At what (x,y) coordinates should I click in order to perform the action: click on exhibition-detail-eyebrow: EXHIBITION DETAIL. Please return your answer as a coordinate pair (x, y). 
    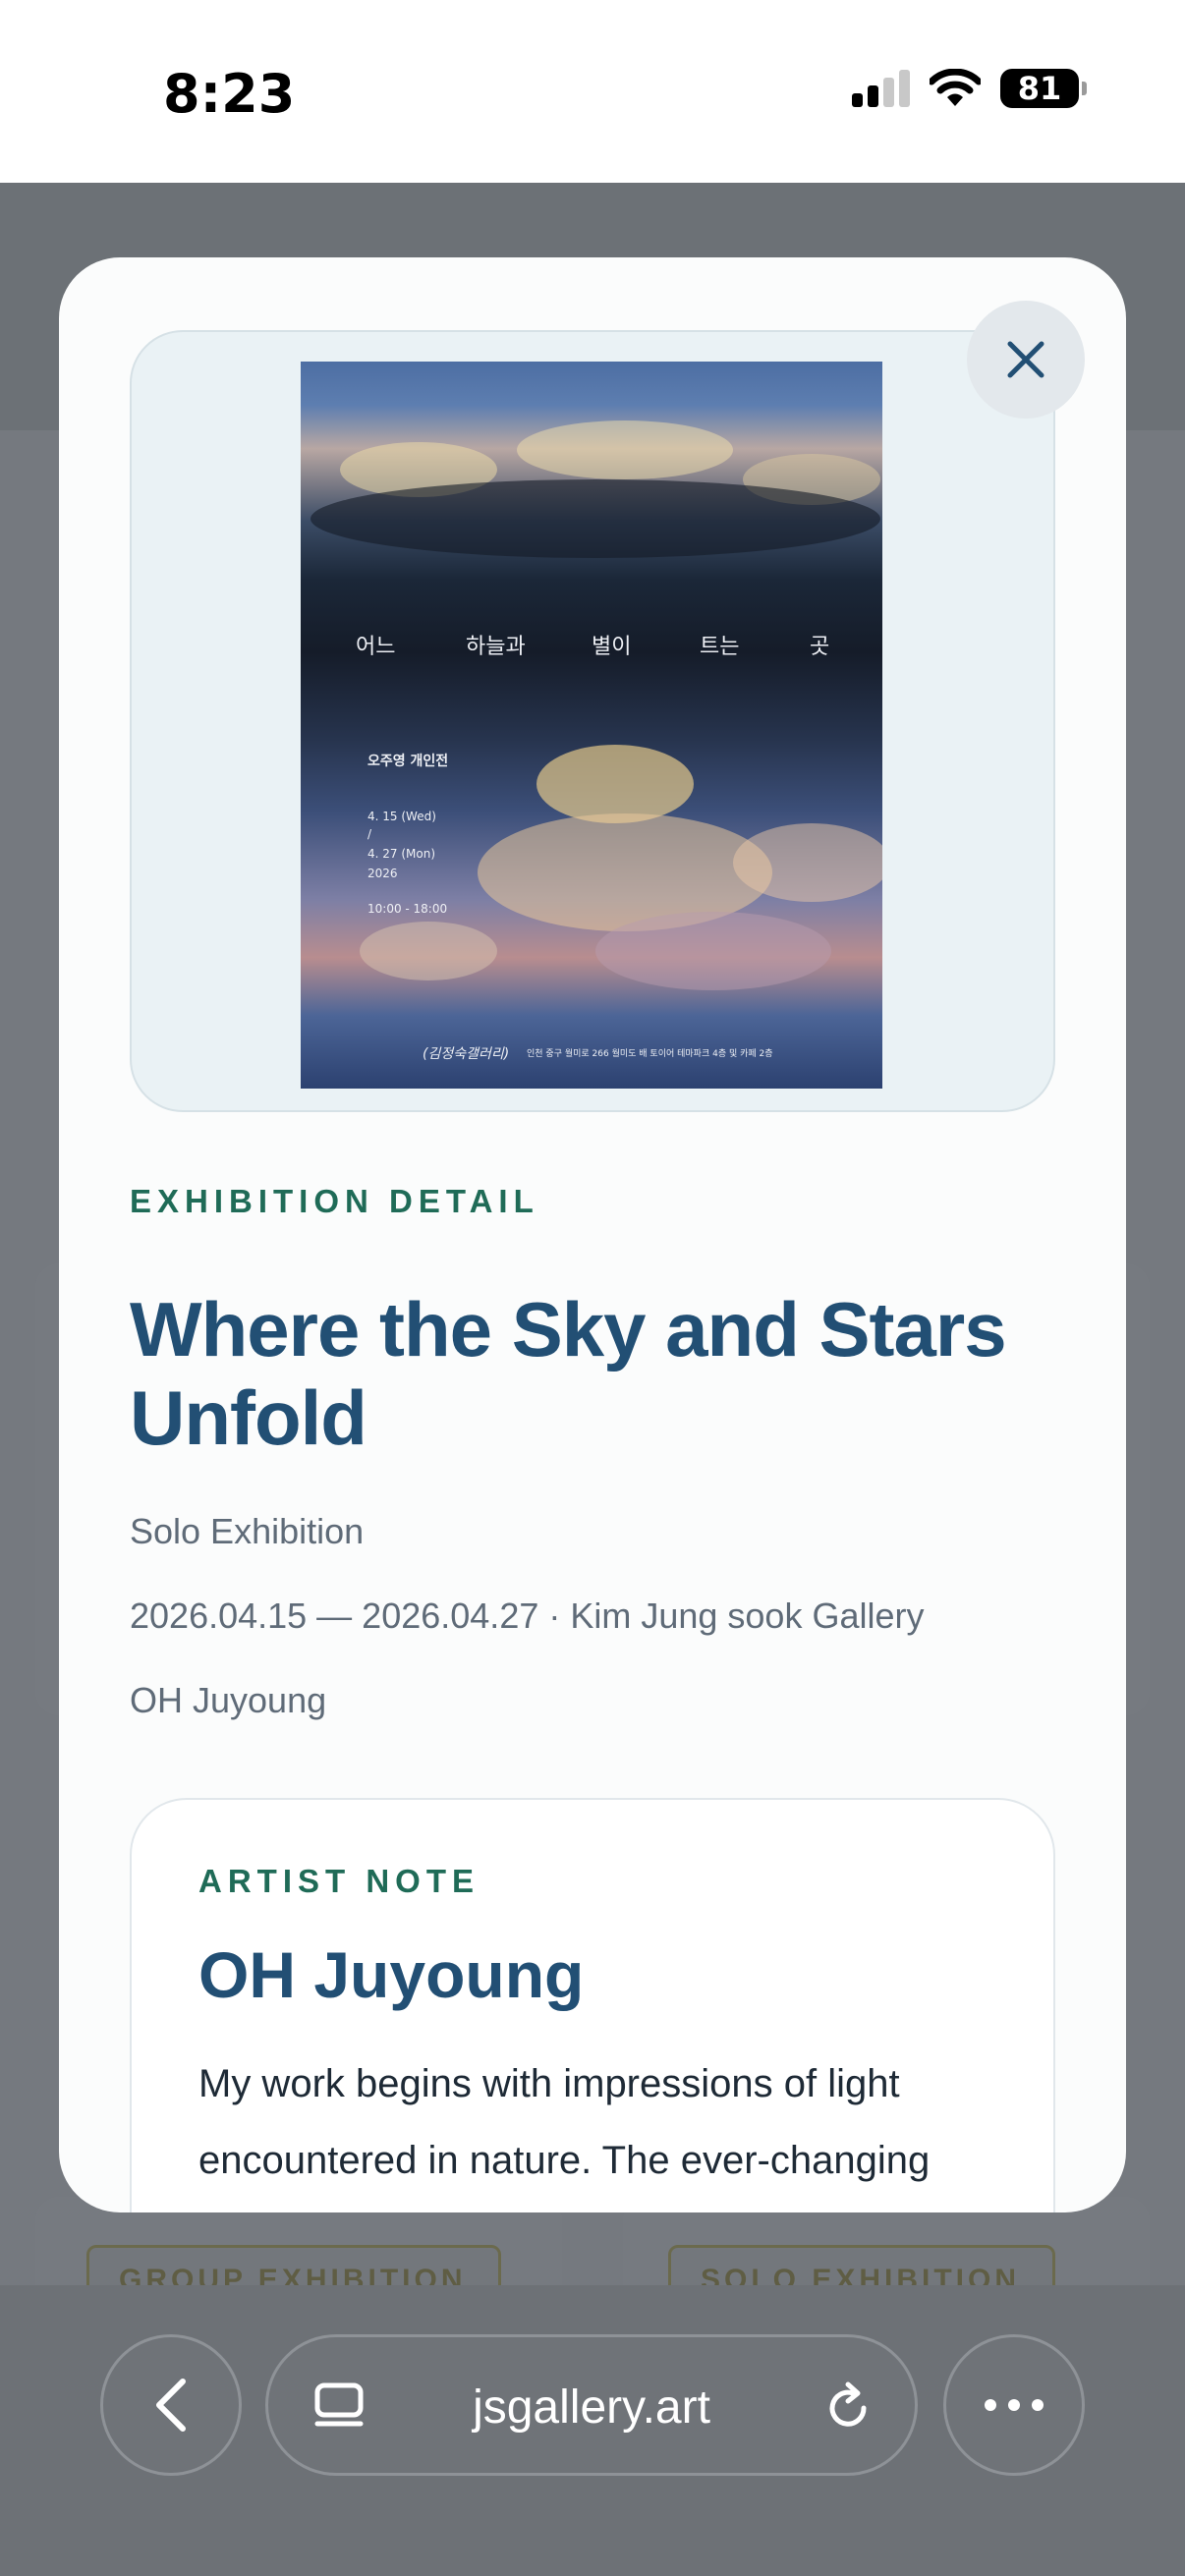
    Looking at the image, I should click on (335, 1201).